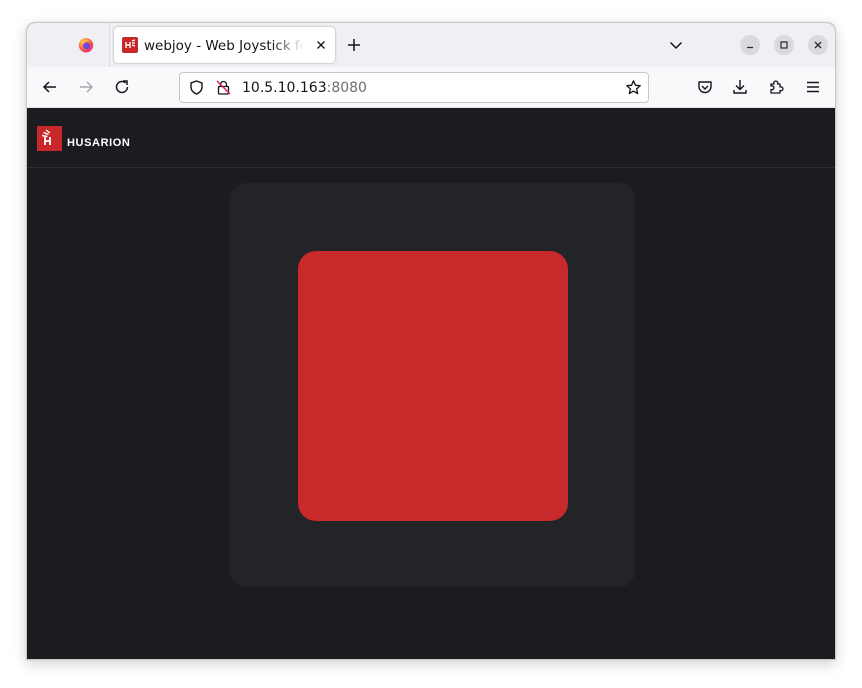 The image size is (862, 688). I want to click on download-icon, so click(740, 87).